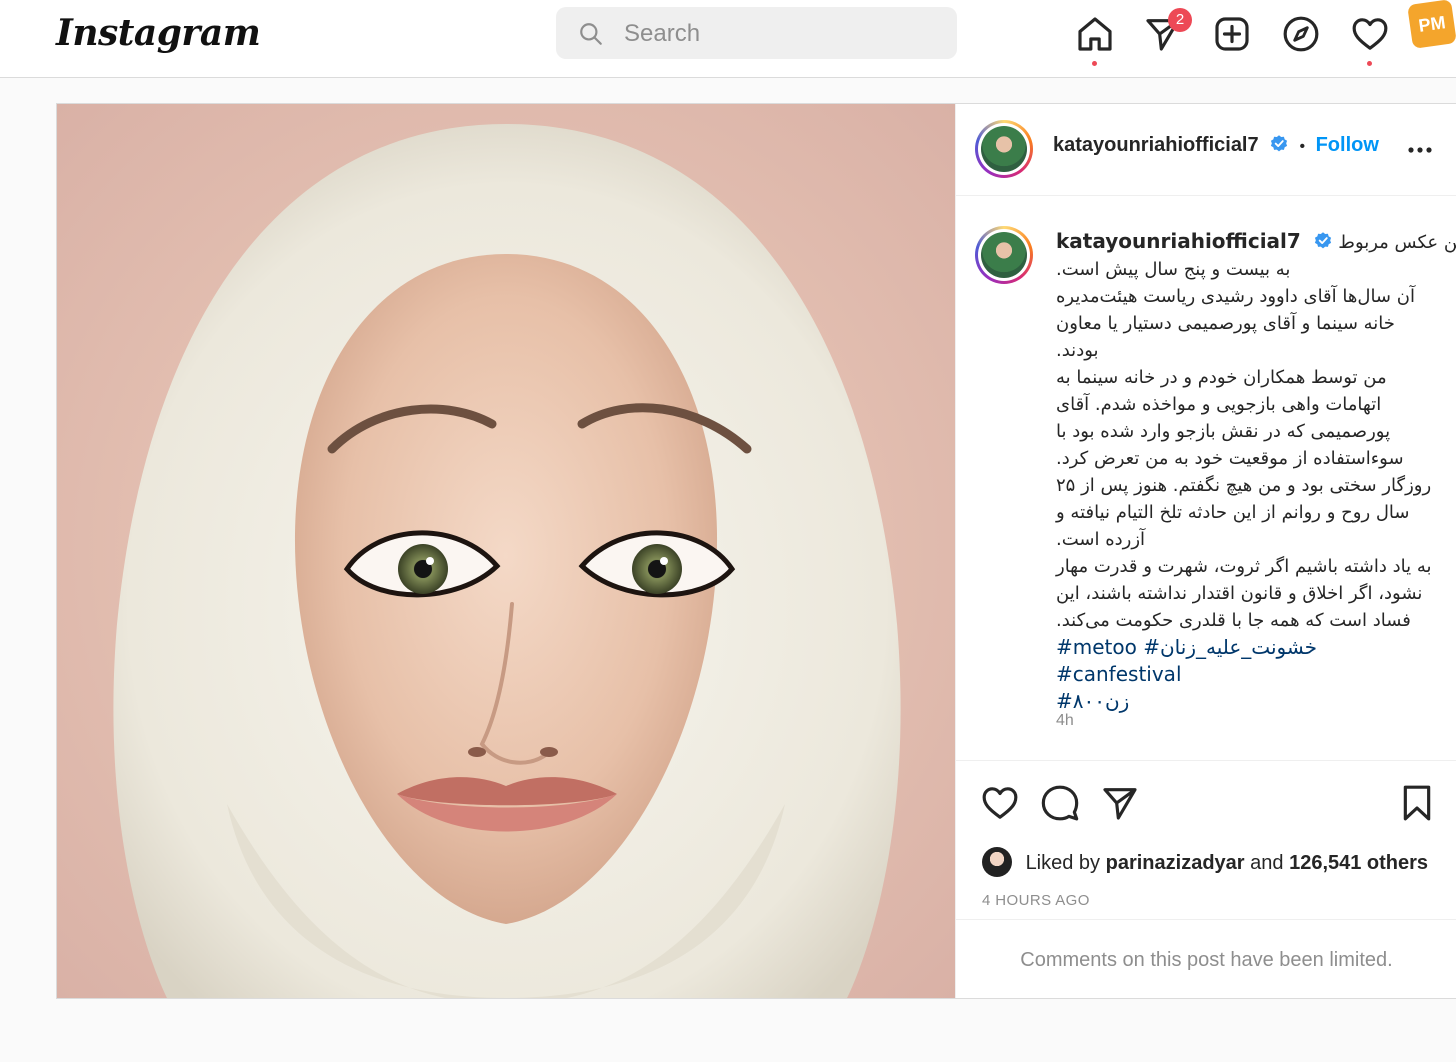  I want to click on activity-dot, so click(1369, 63).